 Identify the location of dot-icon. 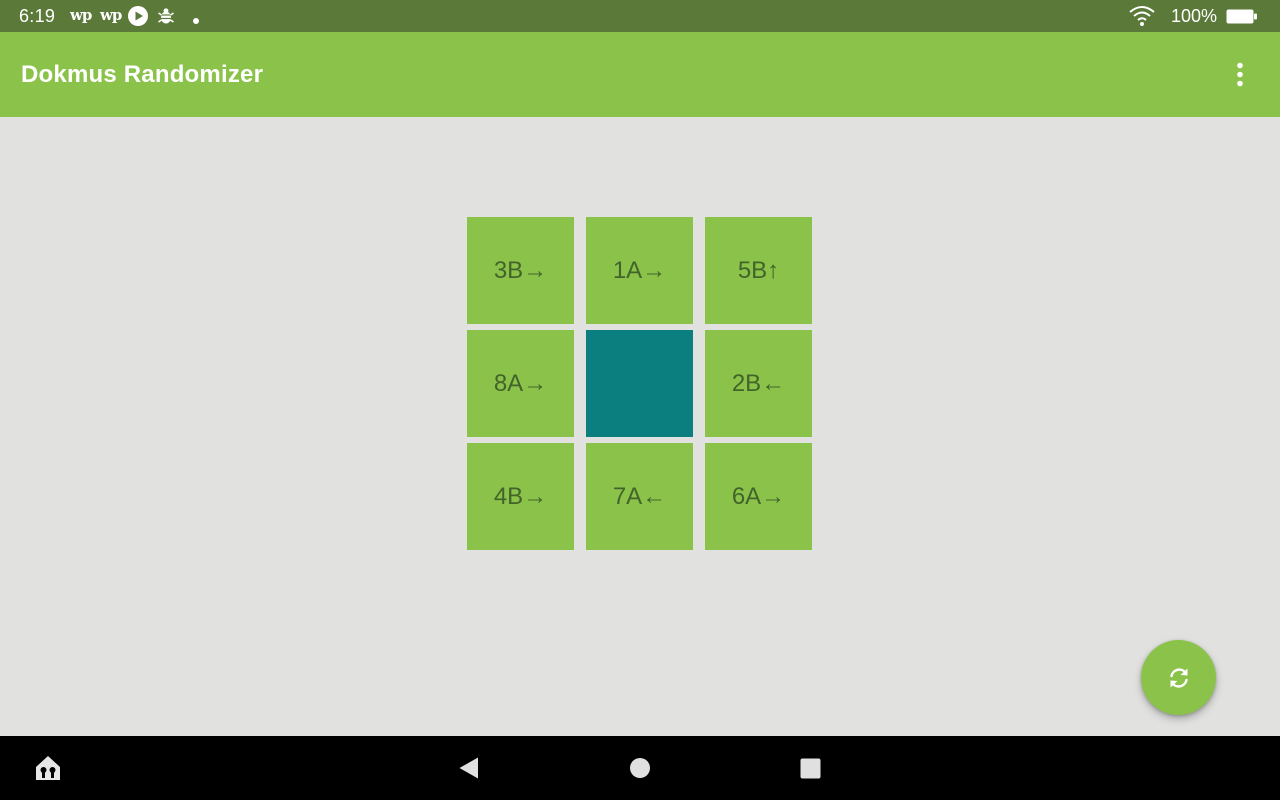
(196, 21).